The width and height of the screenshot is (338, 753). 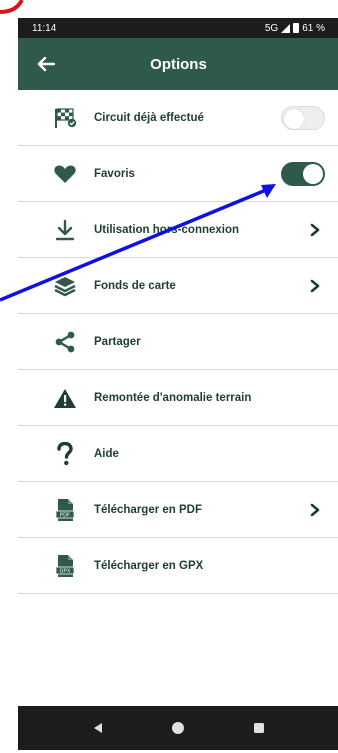 I want to click on network-label: 5G, so click(x=271, y=28).